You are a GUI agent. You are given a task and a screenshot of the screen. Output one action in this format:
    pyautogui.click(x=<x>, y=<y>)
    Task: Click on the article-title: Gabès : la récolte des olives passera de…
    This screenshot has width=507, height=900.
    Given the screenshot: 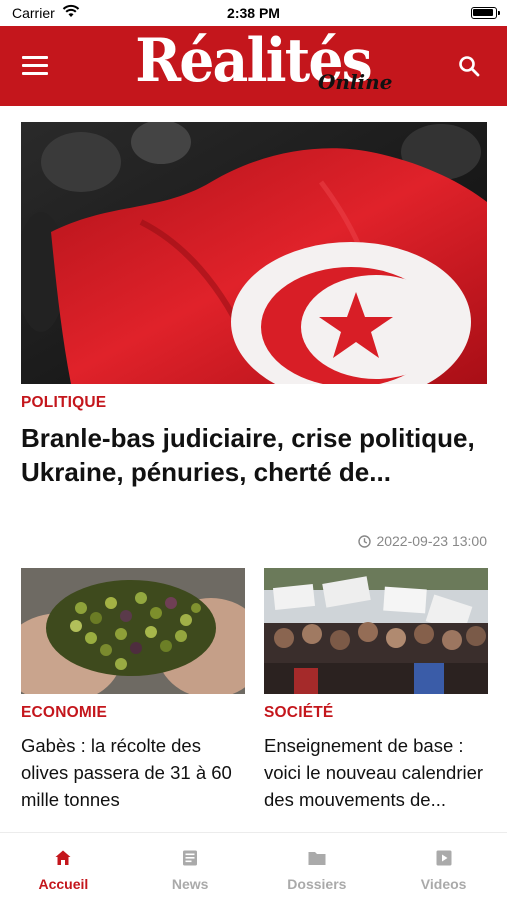 What is the action you would take?
    pyautogui.click(x=133, y=772)
    